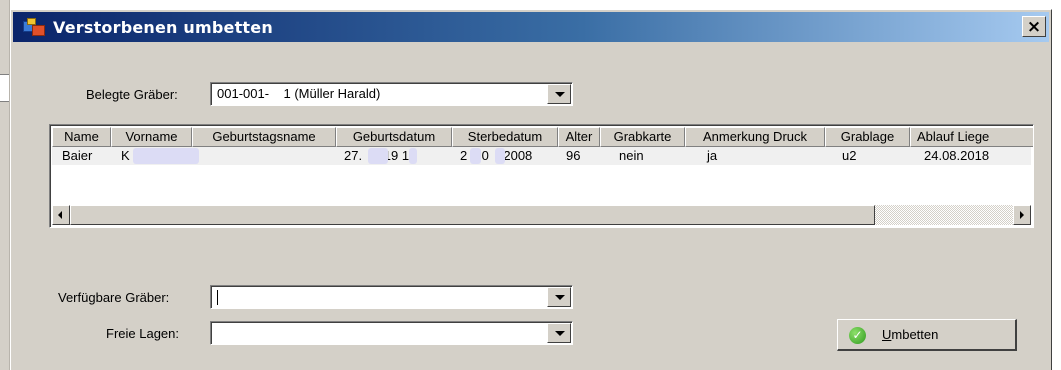  What do you see at coordinates (573, 155) in the screenshot?
I see `cell-alter: 96` at bounding box center [573, 155].